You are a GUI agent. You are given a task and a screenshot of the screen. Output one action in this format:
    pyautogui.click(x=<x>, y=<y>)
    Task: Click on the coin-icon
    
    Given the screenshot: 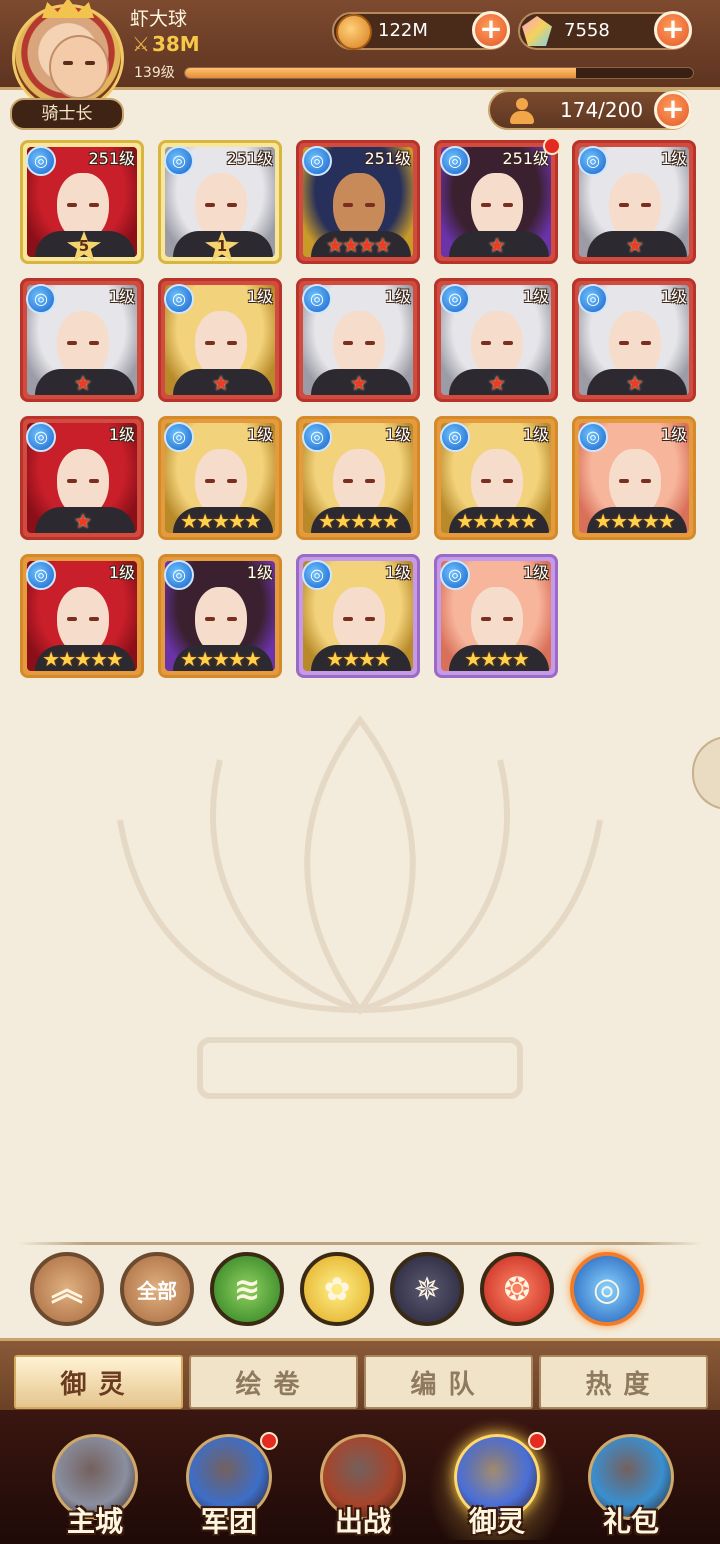 What is the action you would take?
    pyautogui.click(x=354, y=32)
    